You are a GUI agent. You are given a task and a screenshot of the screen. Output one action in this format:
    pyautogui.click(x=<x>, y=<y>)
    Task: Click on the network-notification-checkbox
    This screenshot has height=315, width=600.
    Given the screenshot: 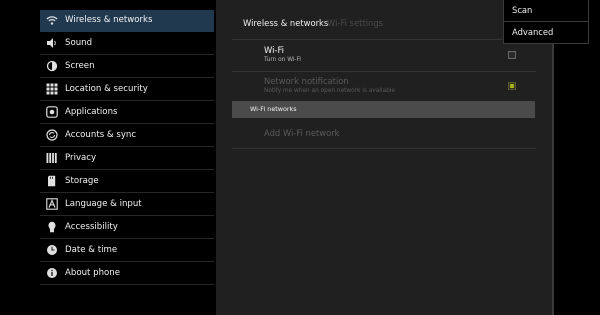 What is the action you would take?
    pyautogui.click(x=512, y=86)
    